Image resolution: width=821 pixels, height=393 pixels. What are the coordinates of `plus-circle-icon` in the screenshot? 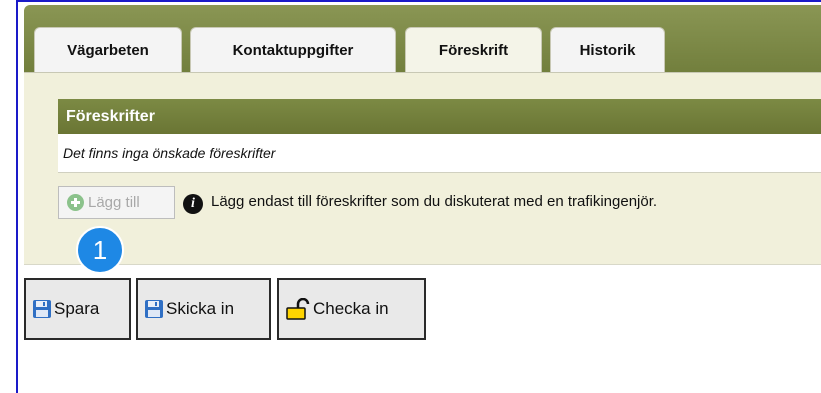 It's located at (75, 202).